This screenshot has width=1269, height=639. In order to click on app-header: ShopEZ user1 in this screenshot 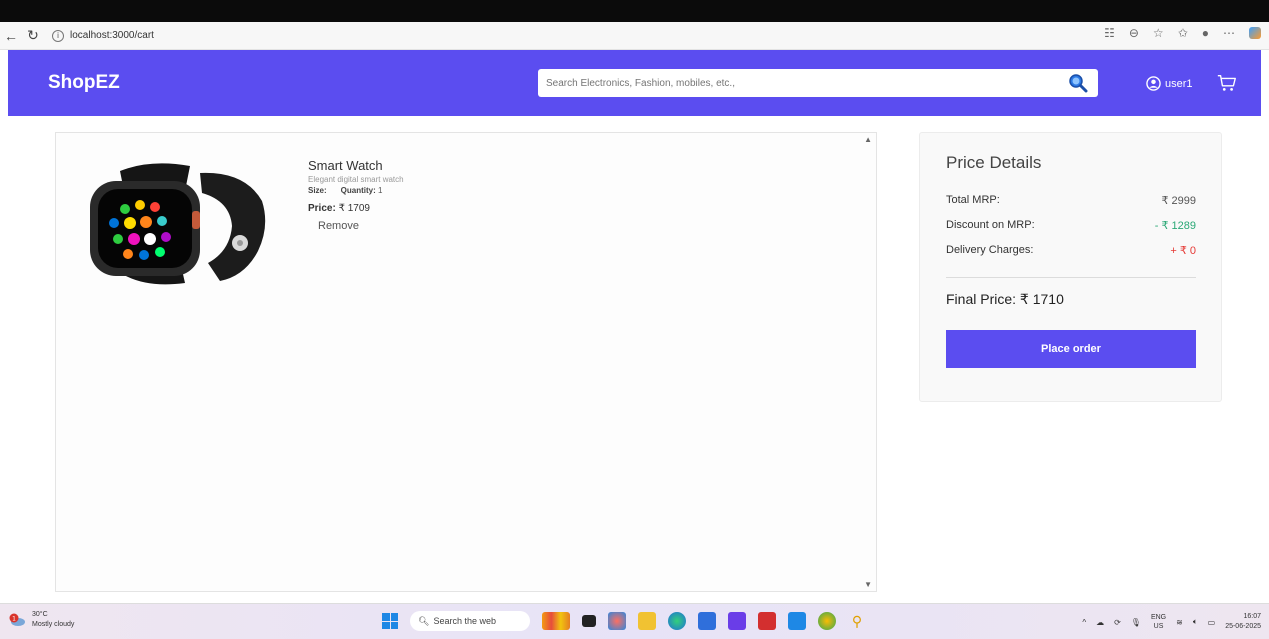, I will do `click(634, 83)`.